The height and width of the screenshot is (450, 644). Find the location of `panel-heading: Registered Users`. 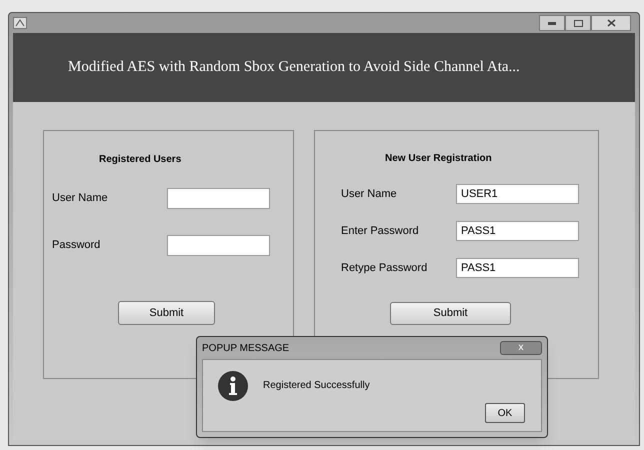

panel-heading: Registered Users is located at coordinates (140, 160).